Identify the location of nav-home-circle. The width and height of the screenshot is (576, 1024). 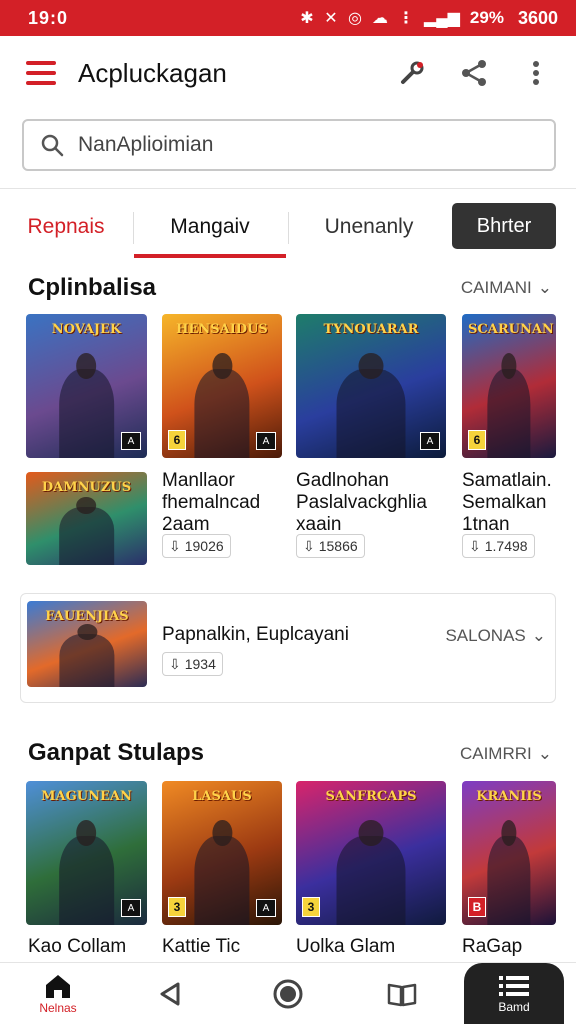
(288, 993).